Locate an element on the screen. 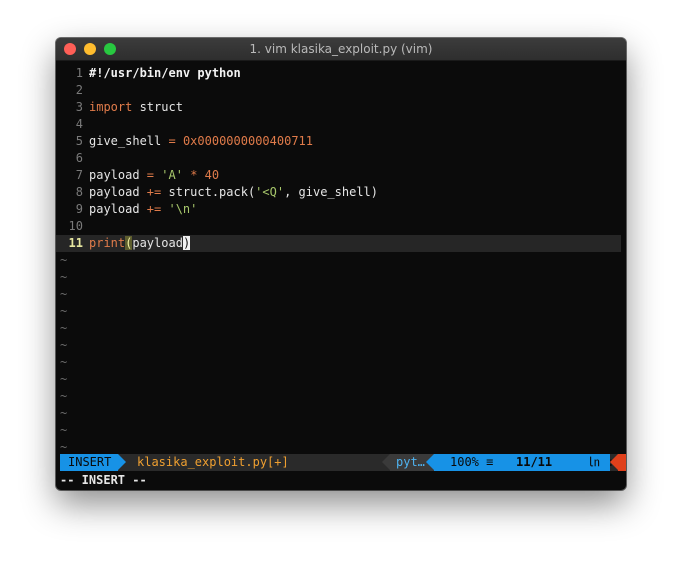 The height and width of the screenshot is (564, 682). line-number: 6 is located at coordinates (79, 158).